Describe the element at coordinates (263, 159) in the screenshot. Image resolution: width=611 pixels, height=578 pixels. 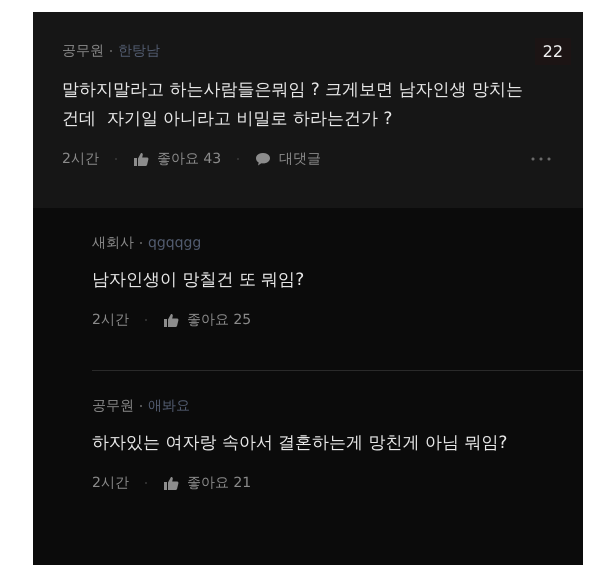
I see `speech-bubble-icon` at that location.